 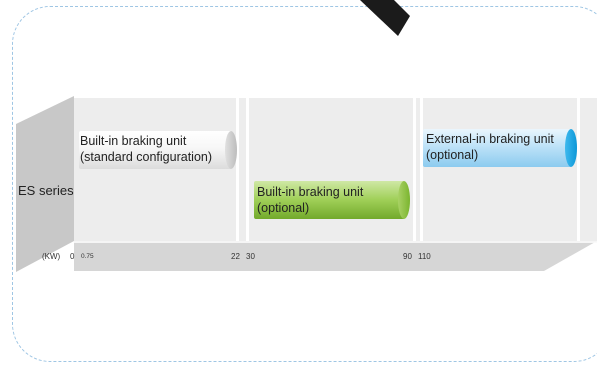 I want to click on tick-label: 90, so click(x=407, y=256).